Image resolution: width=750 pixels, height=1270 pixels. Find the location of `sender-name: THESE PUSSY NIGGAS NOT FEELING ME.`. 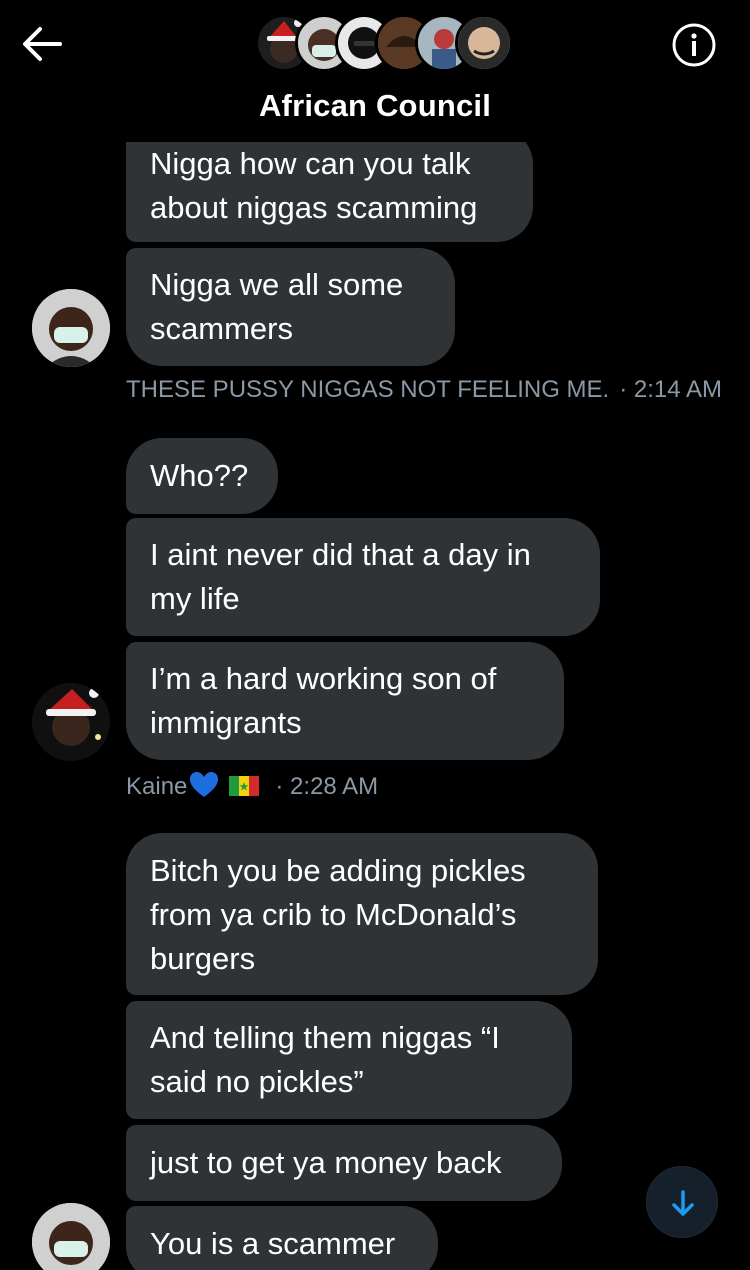

sender-name: THESE PUSSY NIGGAS NOT FEELING ME. is located at coordinates (368, 389).